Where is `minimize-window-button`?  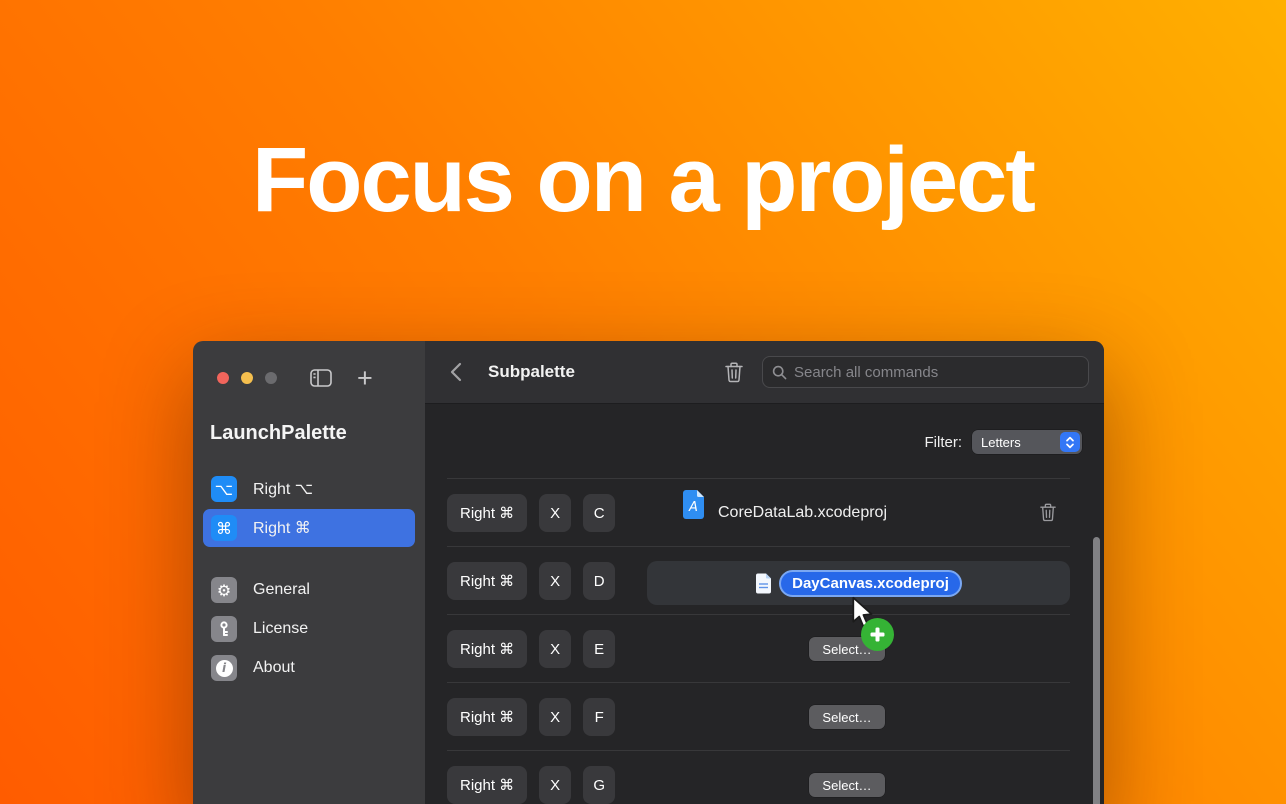
minimize-window-button is located at coordinates (247, 378).